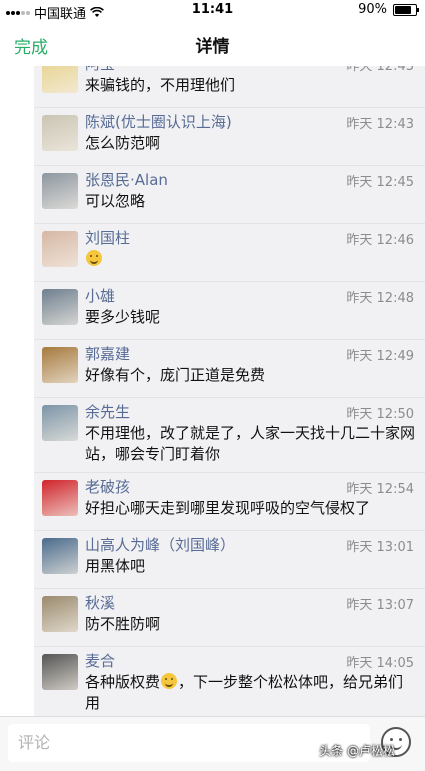 The width and height of the screenshot is (425, 771). What do you see at coordinates (380, 298) in the screenshot?
I see `comment-time: 昨天 12:48` at bounding box center [380, 298].